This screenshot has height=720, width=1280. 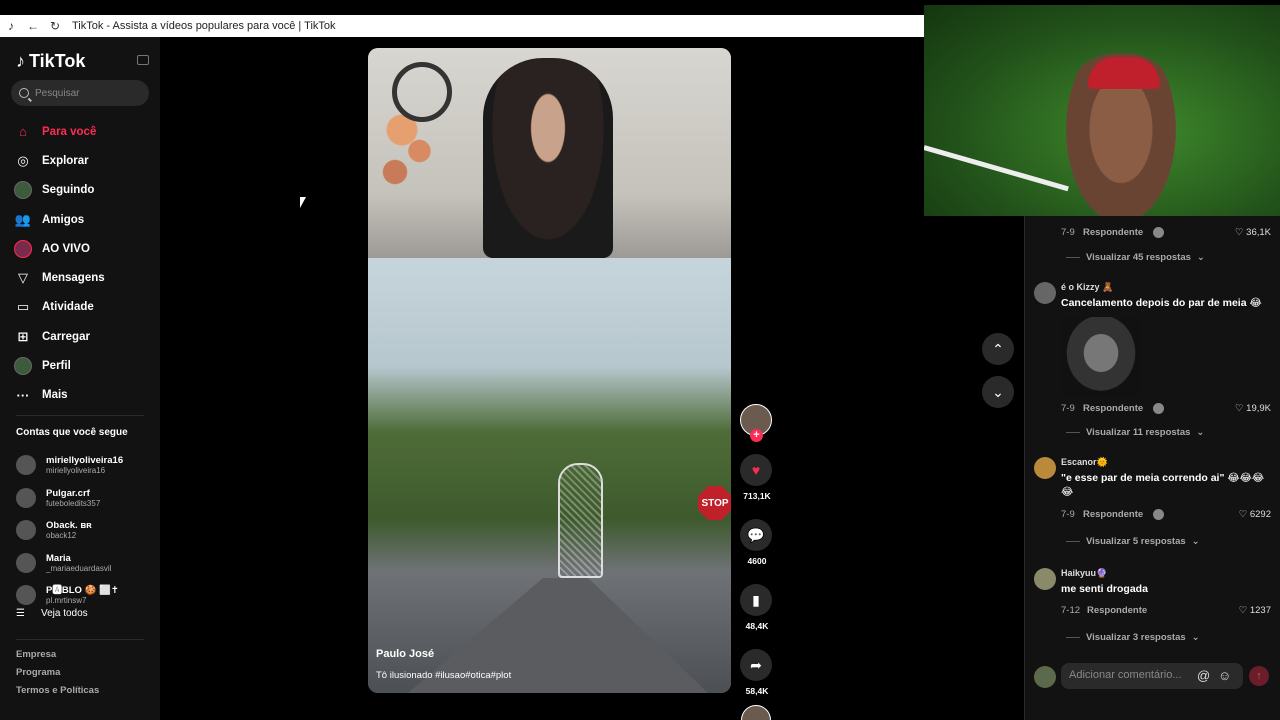 I want to click on nav-atividade: ▭ Atividade, so click(x=84, y=307).